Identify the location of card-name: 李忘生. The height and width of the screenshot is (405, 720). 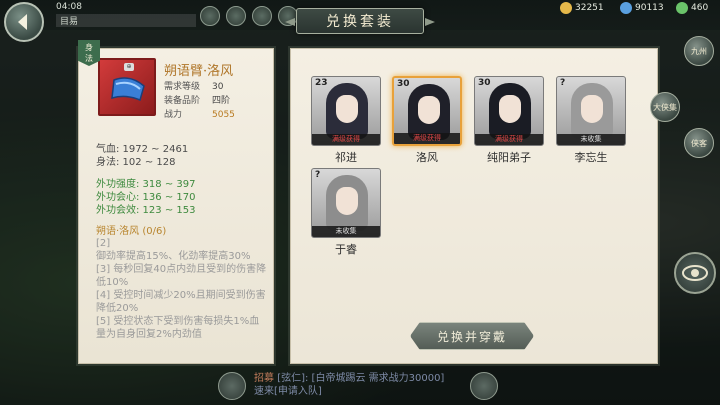
(591, 157).